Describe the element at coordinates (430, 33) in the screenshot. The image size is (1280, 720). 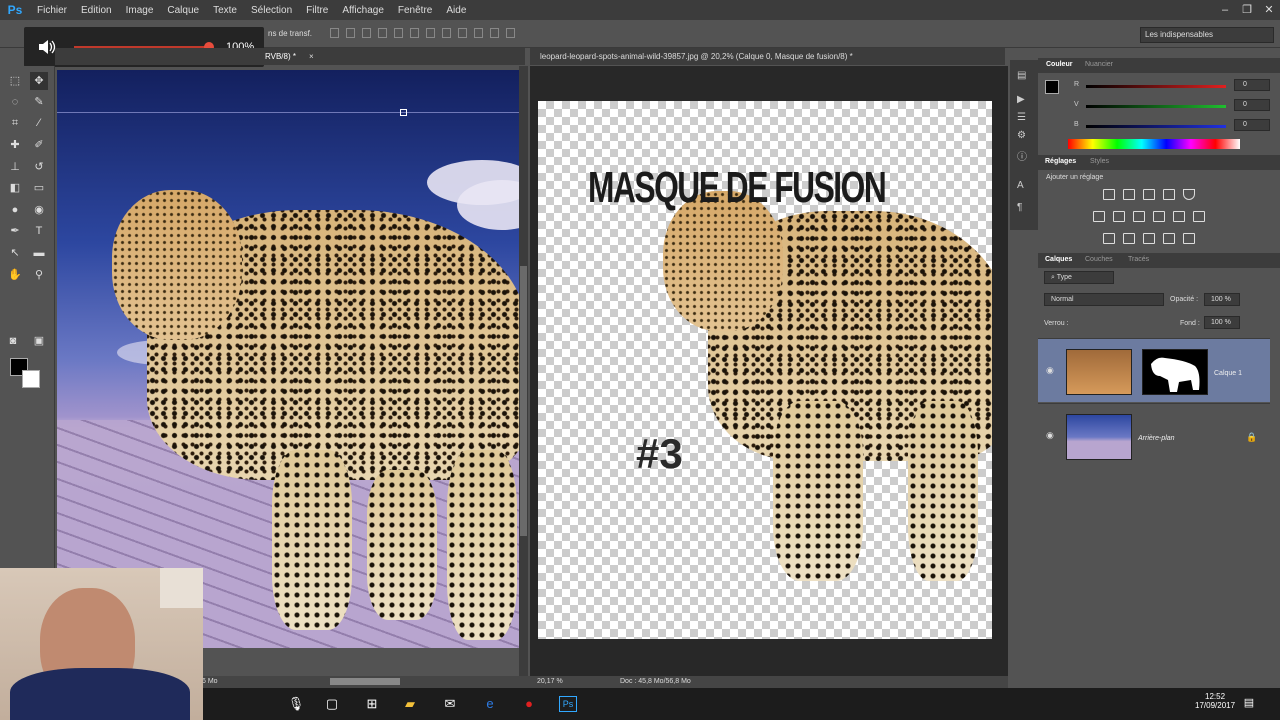
I see `distribute-top-icon` at that location.